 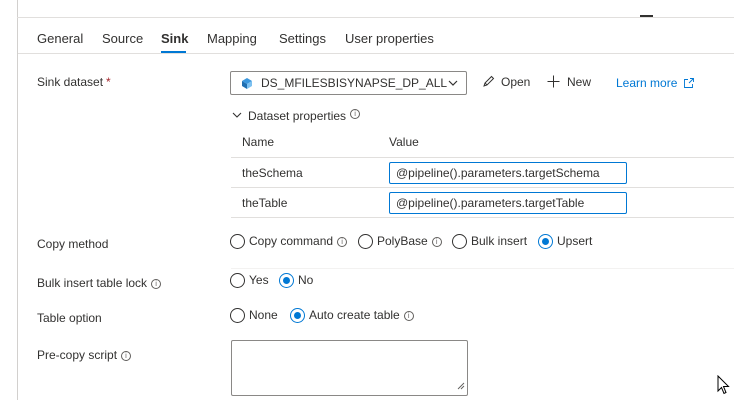 I want to click on pre-copy-script-label: Pre-copy script i, so click(x=84, y=355).